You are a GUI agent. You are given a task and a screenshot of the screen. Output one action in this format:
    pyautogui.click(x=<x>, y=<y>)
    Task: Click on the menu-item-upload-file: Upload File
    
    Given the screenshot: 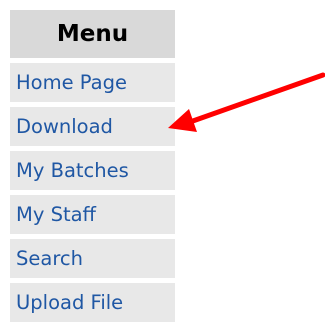 What is the action you would take?
    pyautogui.click(x=92, y=302)
    